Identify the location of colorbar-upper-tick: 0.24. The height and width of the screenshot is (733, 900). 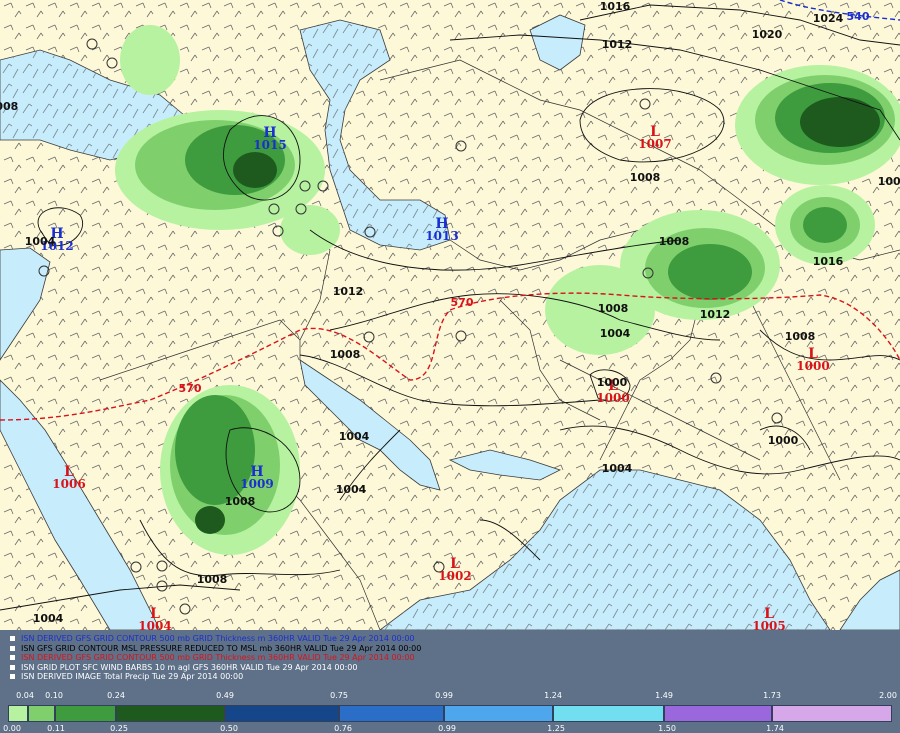
(116, 695).